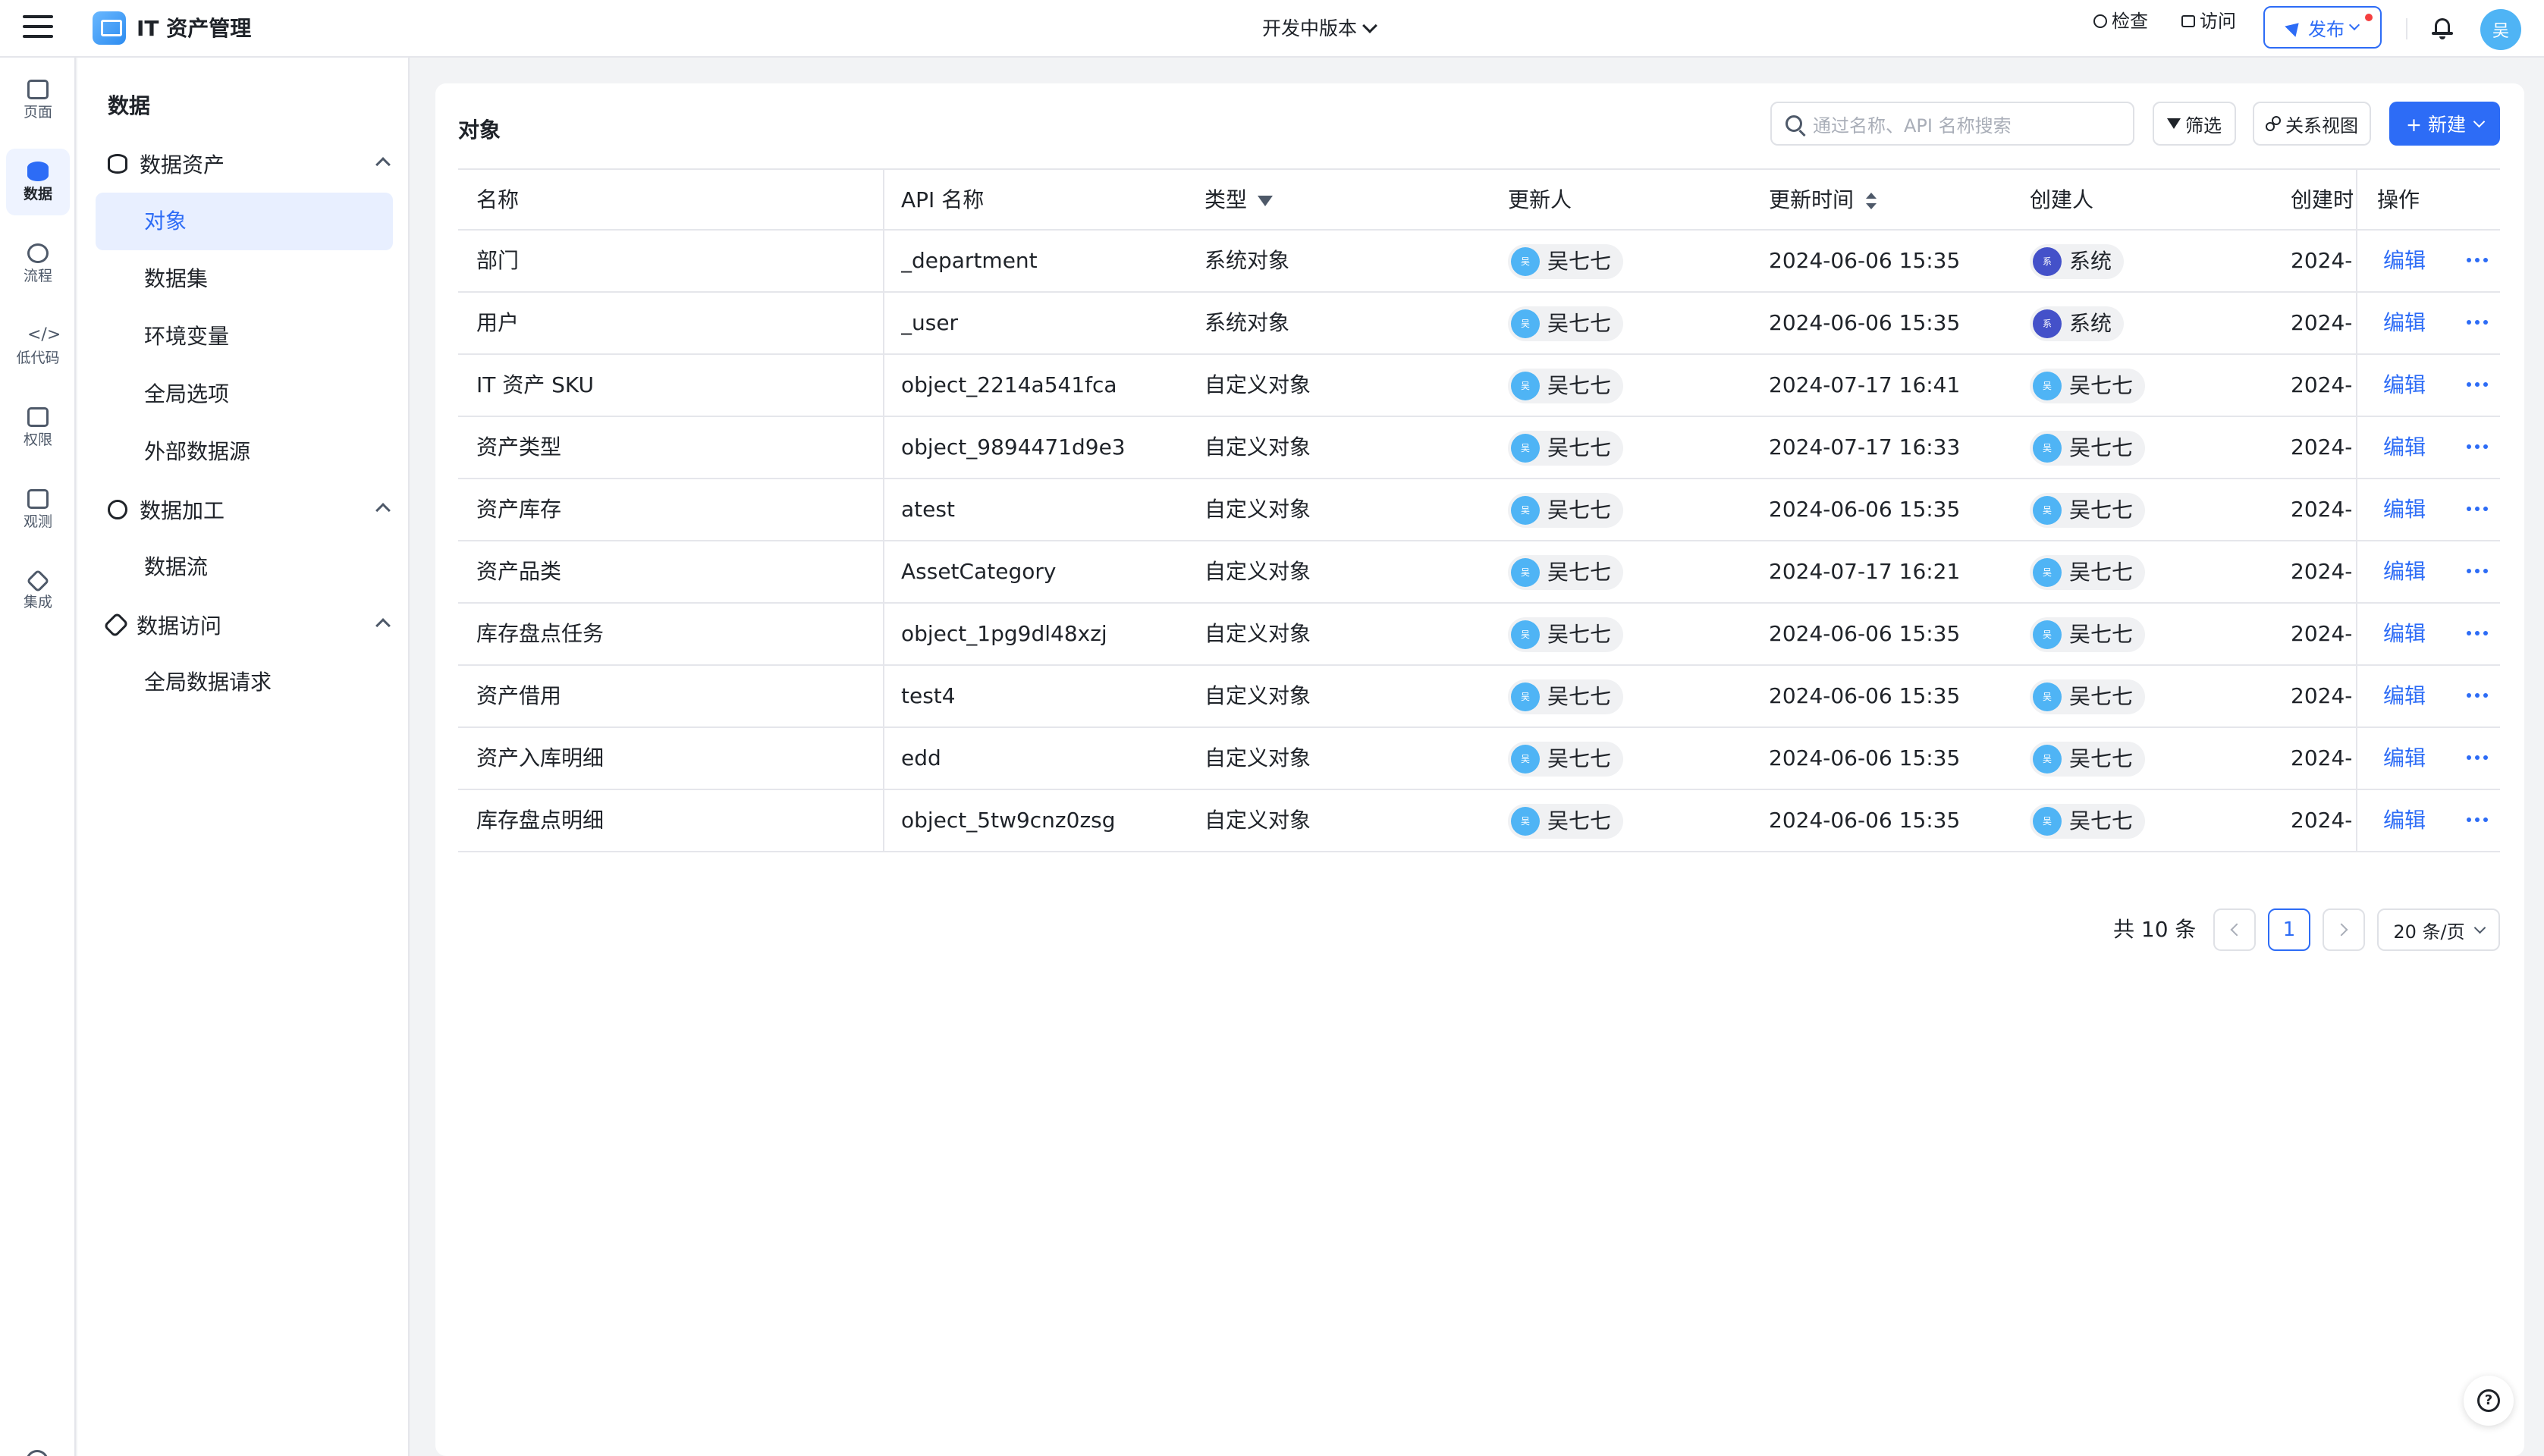 The height and width of the screenshot is (1456, 2544). I want to click on gear-icon, so click(37, 1453).